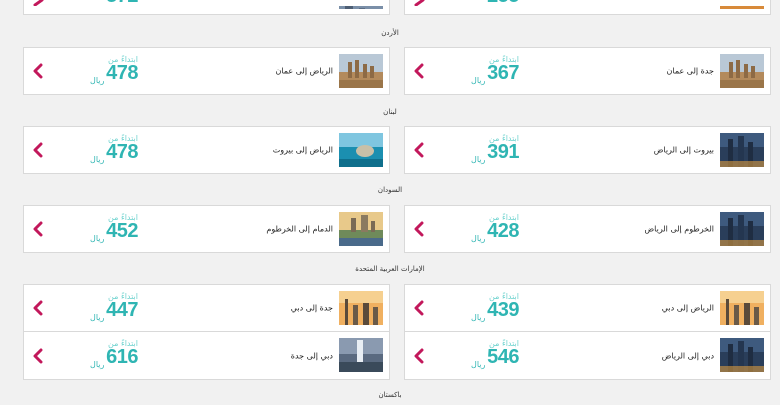 The height and width of the screenshot is (405, 780). Describe the element at coordinates (302, 150) in the screenshot. I see `route-label: الرياض إلى بيروت` at that location.